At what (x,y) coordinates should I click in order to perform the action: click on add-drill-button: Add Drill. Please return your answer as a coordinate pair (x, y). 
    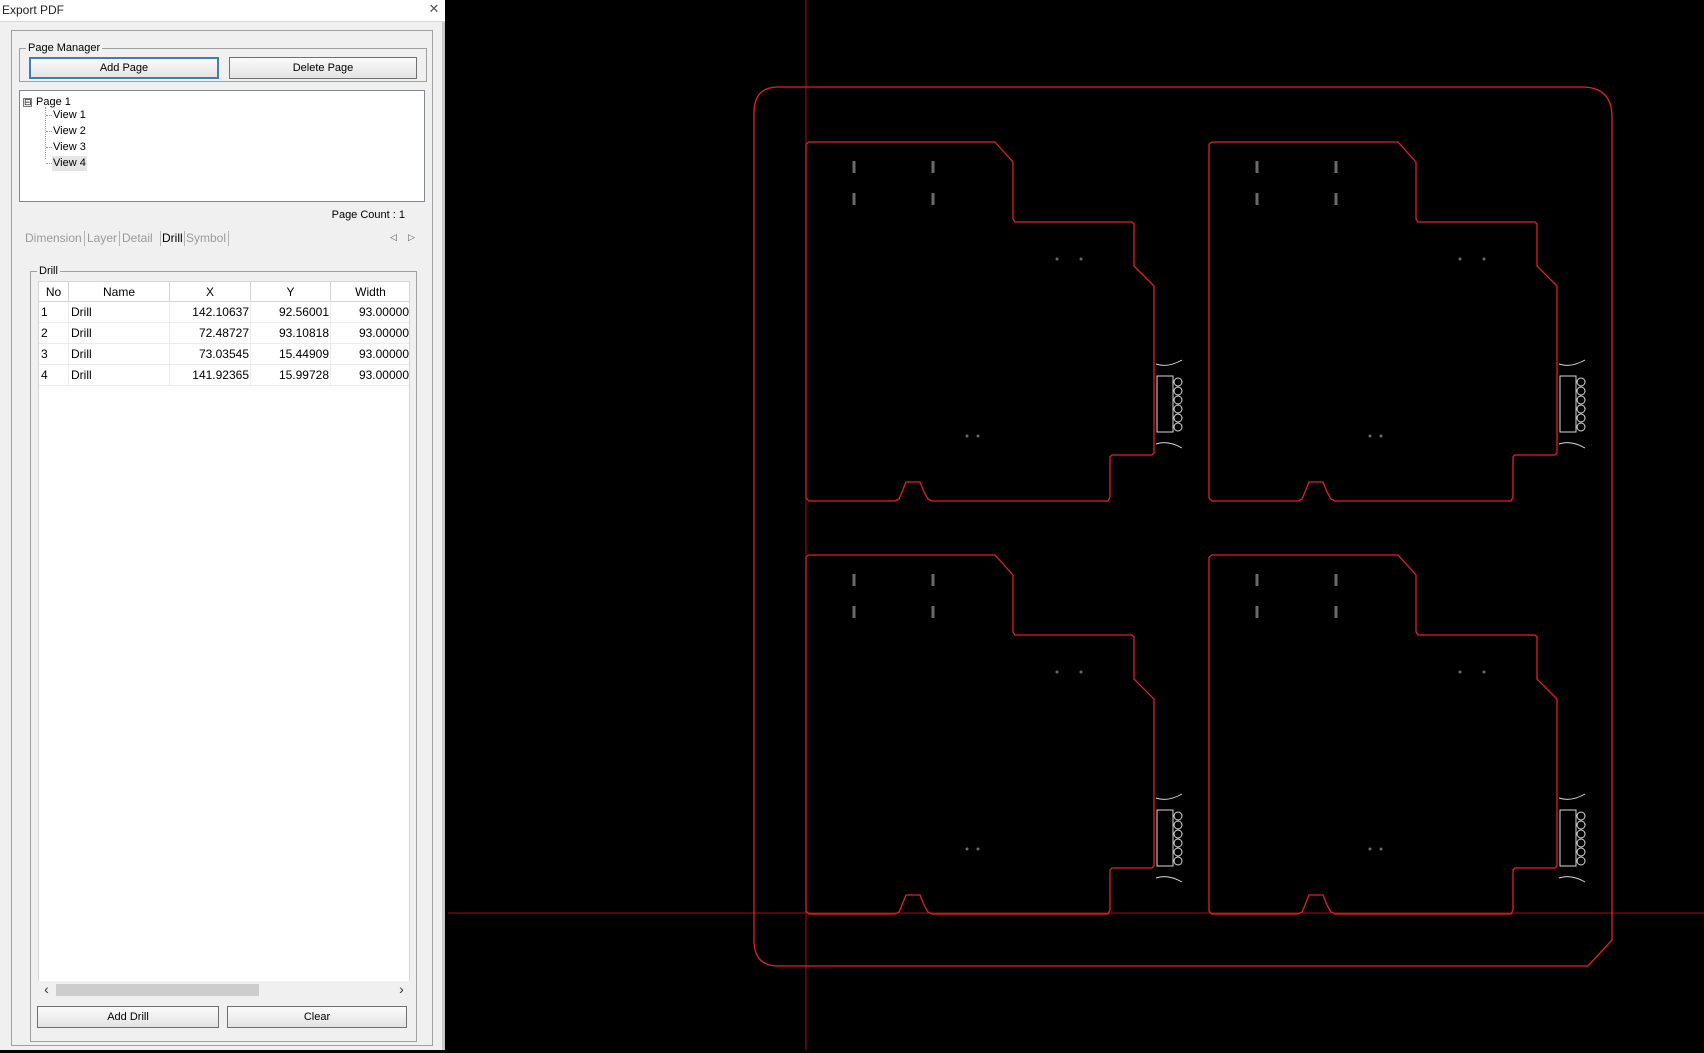
    Looking at the image, I should click on (128, 1017).